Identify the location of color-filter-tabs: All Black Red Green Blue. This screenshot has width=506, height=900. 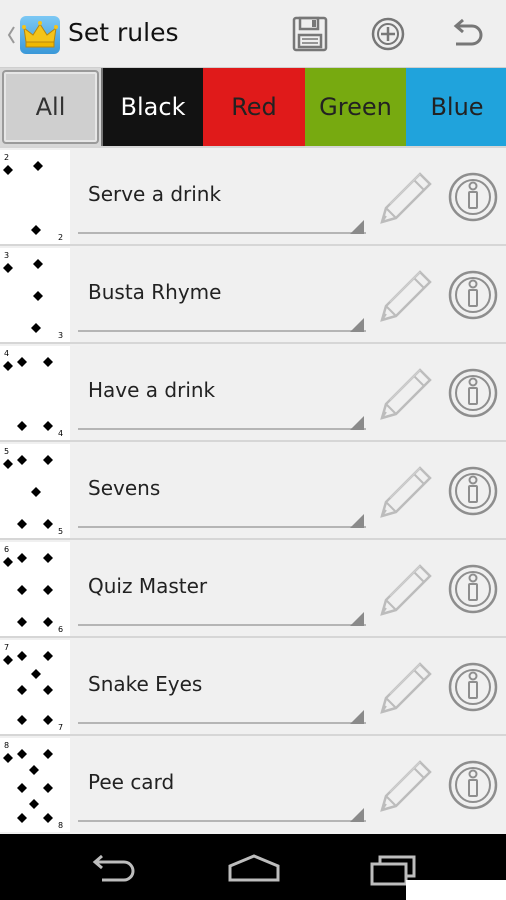
(253, 107).